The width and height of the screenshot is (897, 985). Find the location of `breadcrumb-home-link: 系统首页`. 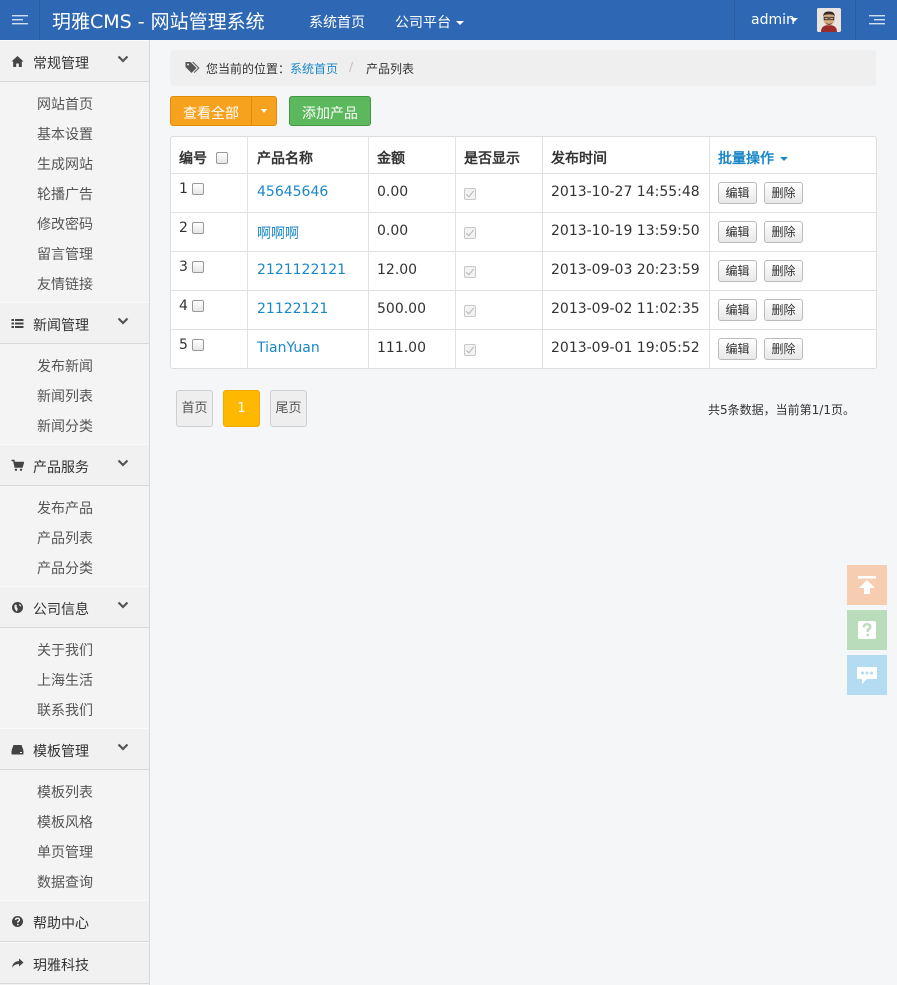

breadcrumb-home-link: 系统首页 is located at coordinates (314, 68).